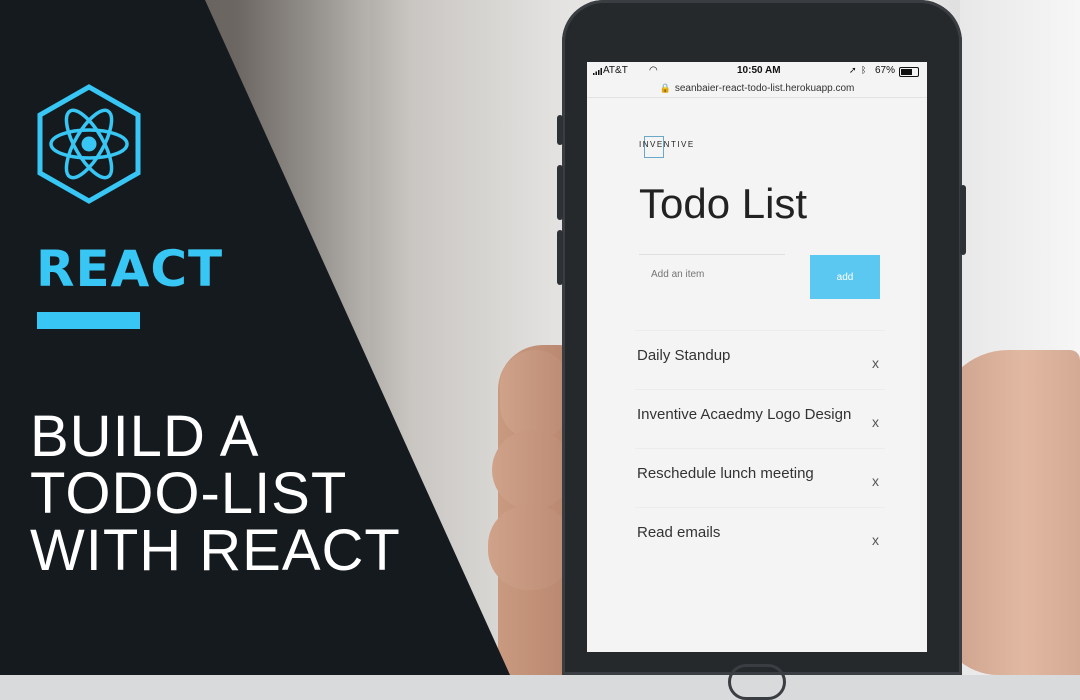  I want to click on signal-icon, so click(597, 71).